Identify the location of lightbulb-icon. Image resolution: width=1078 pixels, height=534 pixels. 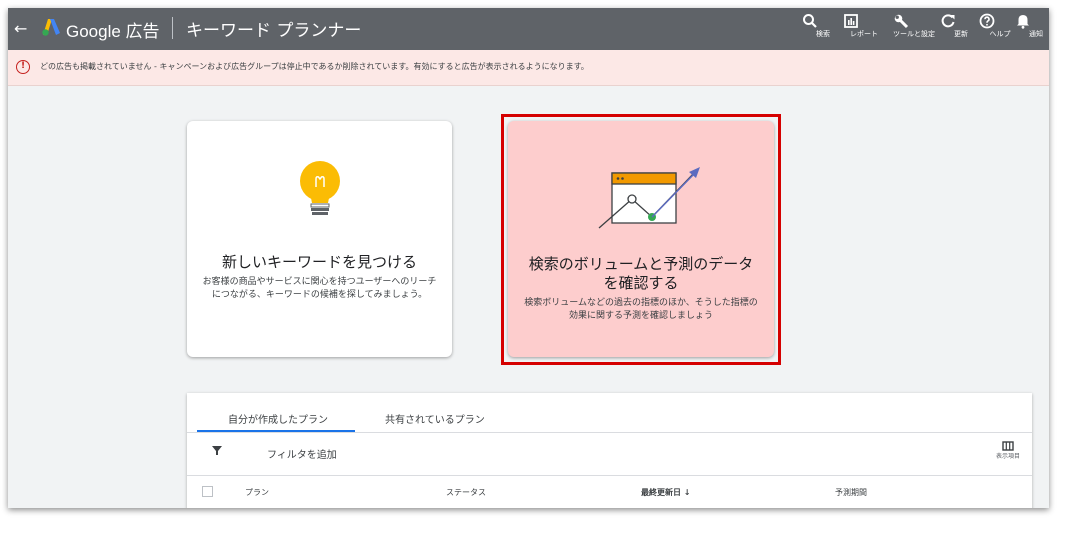
(320, 188).